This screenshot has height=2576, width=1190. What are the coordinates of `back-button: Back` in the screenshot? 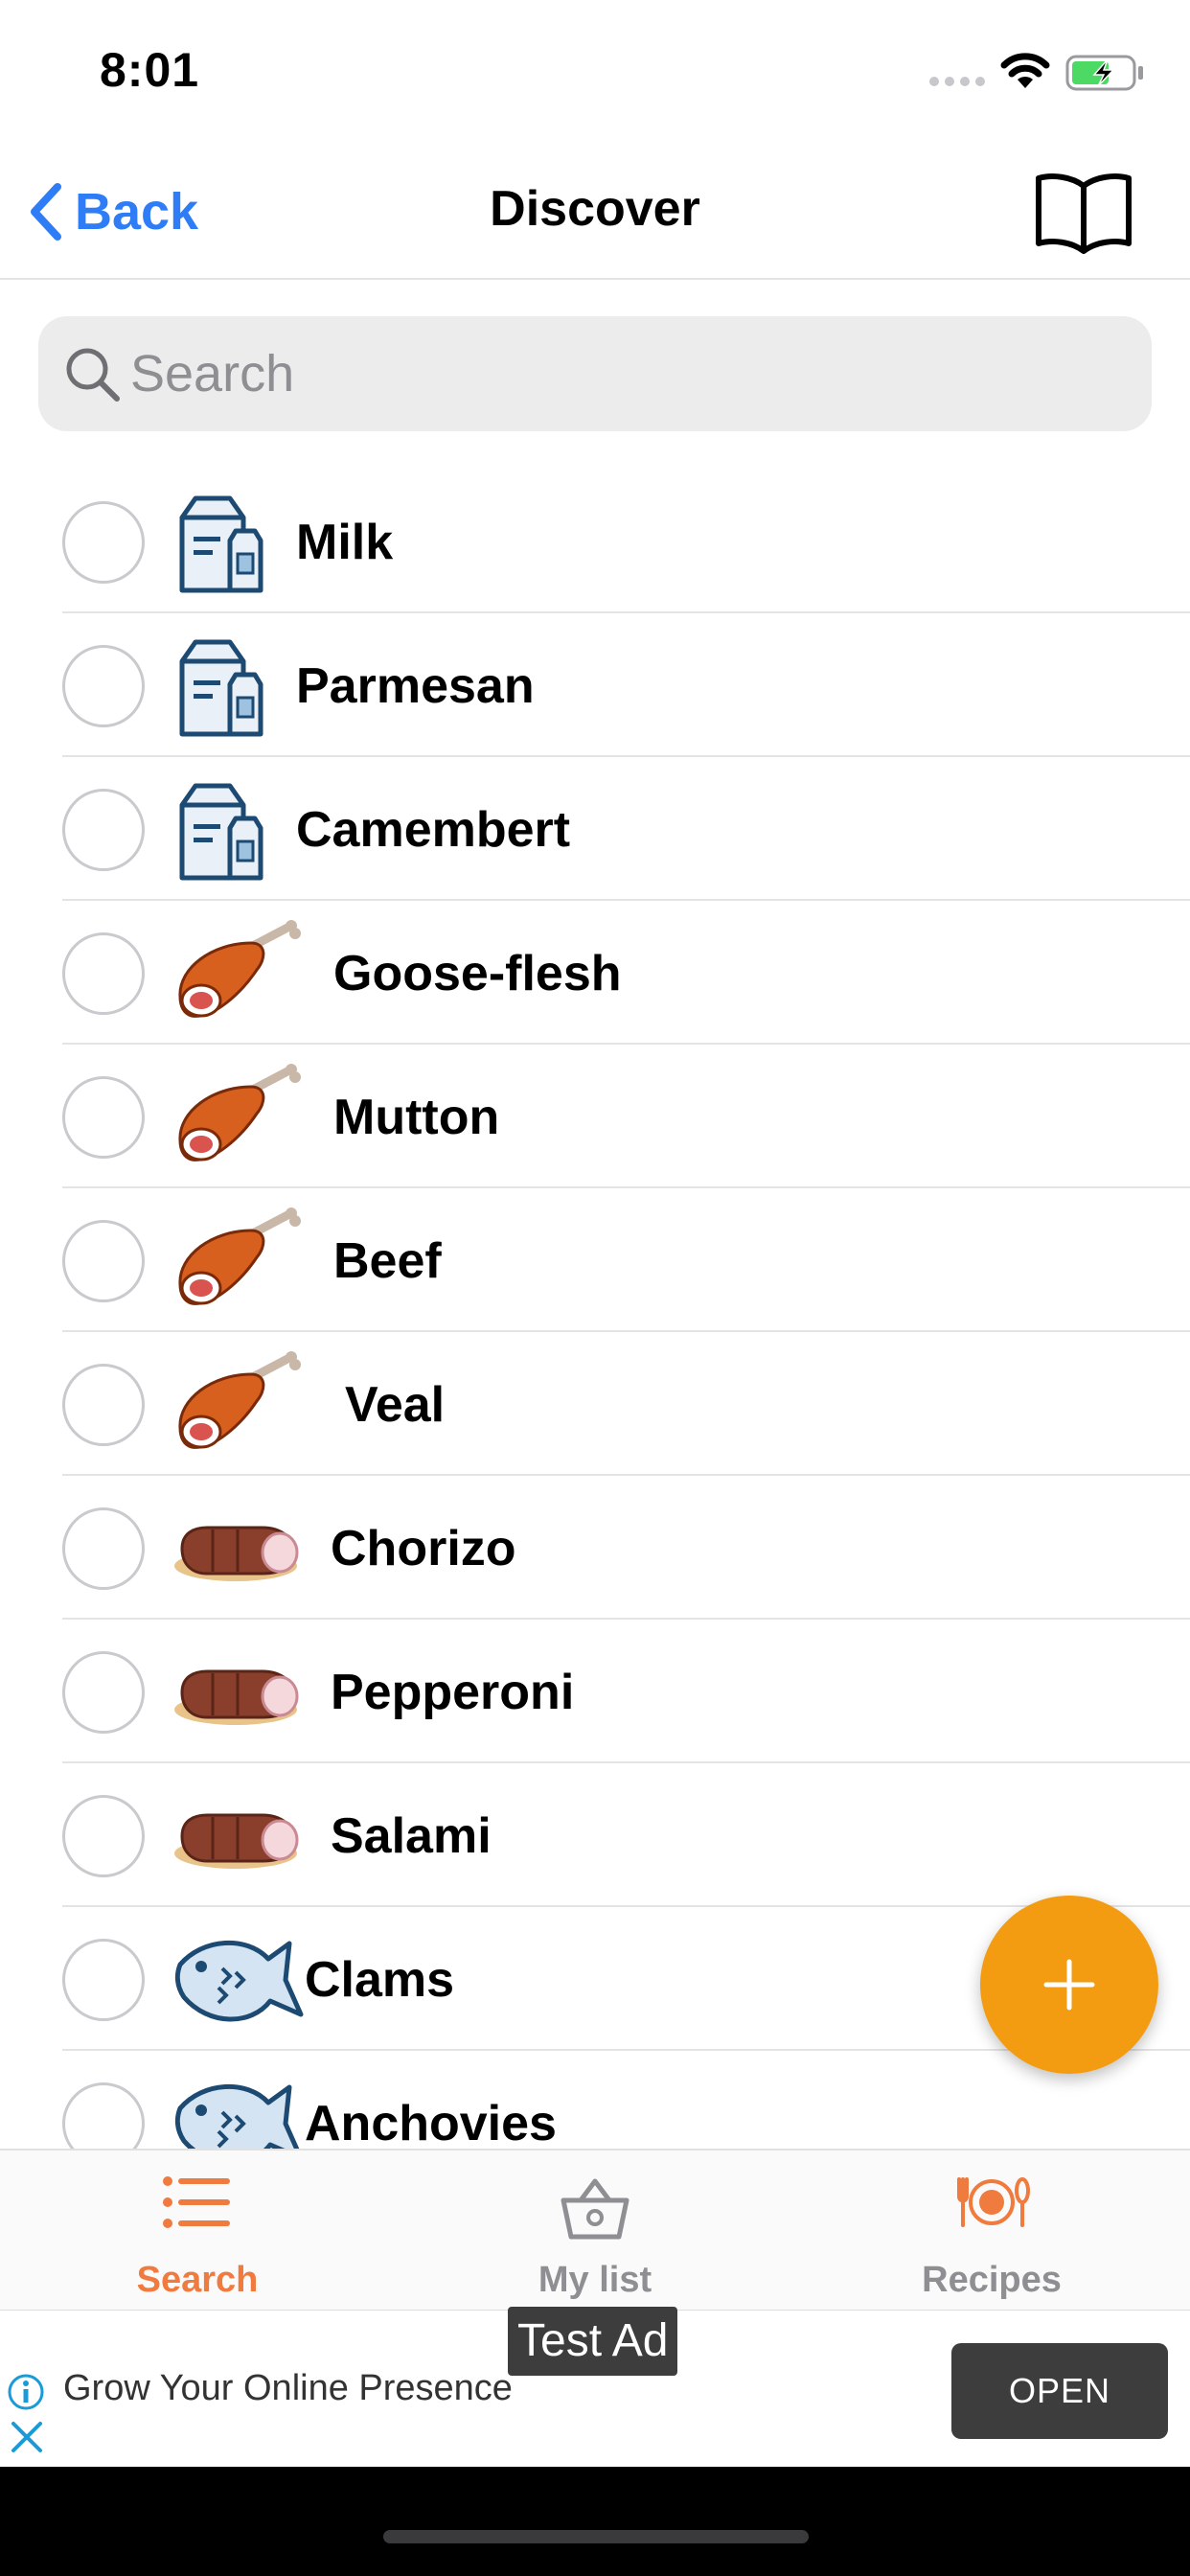 It's located at (113, 211).